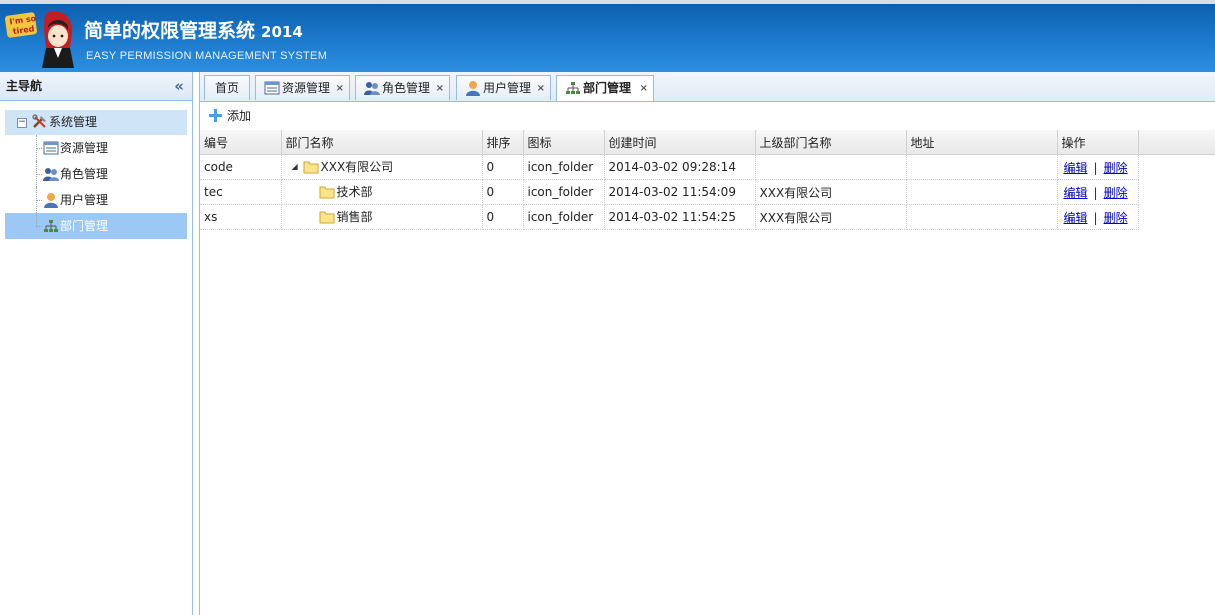  What do you see at coordinates (84, 148) in the screenshot?
I see `sidebar-item-label: 资源管理` at bounding box center [84, 148].